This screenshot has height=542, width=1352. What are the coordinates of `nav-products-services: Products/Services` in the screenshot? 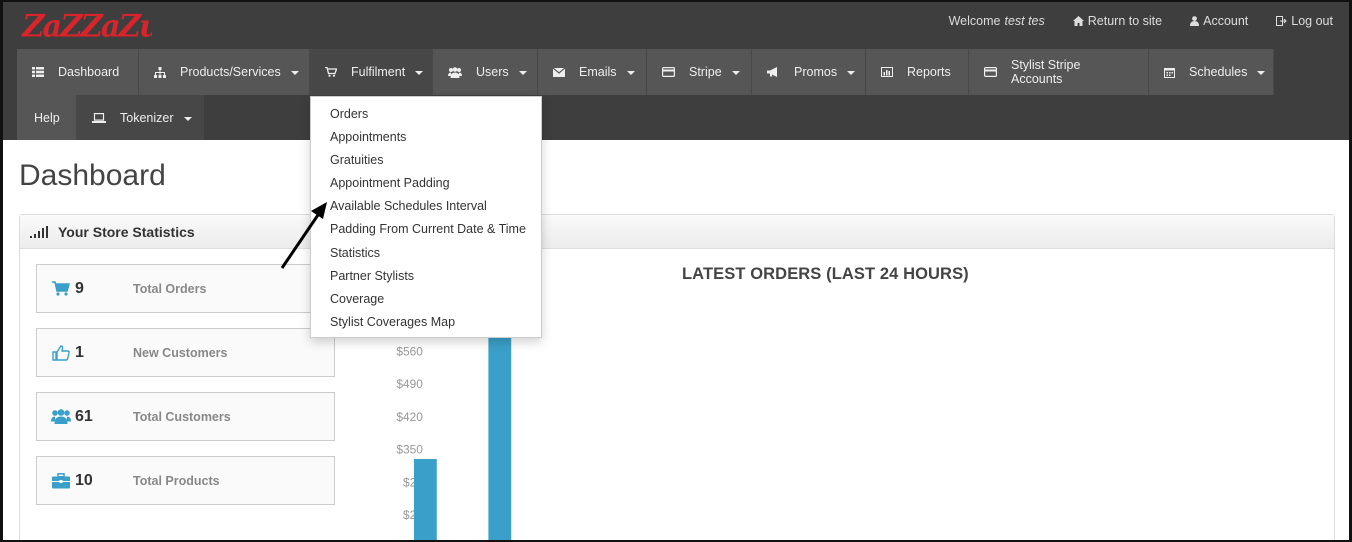 It's located at (224, 72).